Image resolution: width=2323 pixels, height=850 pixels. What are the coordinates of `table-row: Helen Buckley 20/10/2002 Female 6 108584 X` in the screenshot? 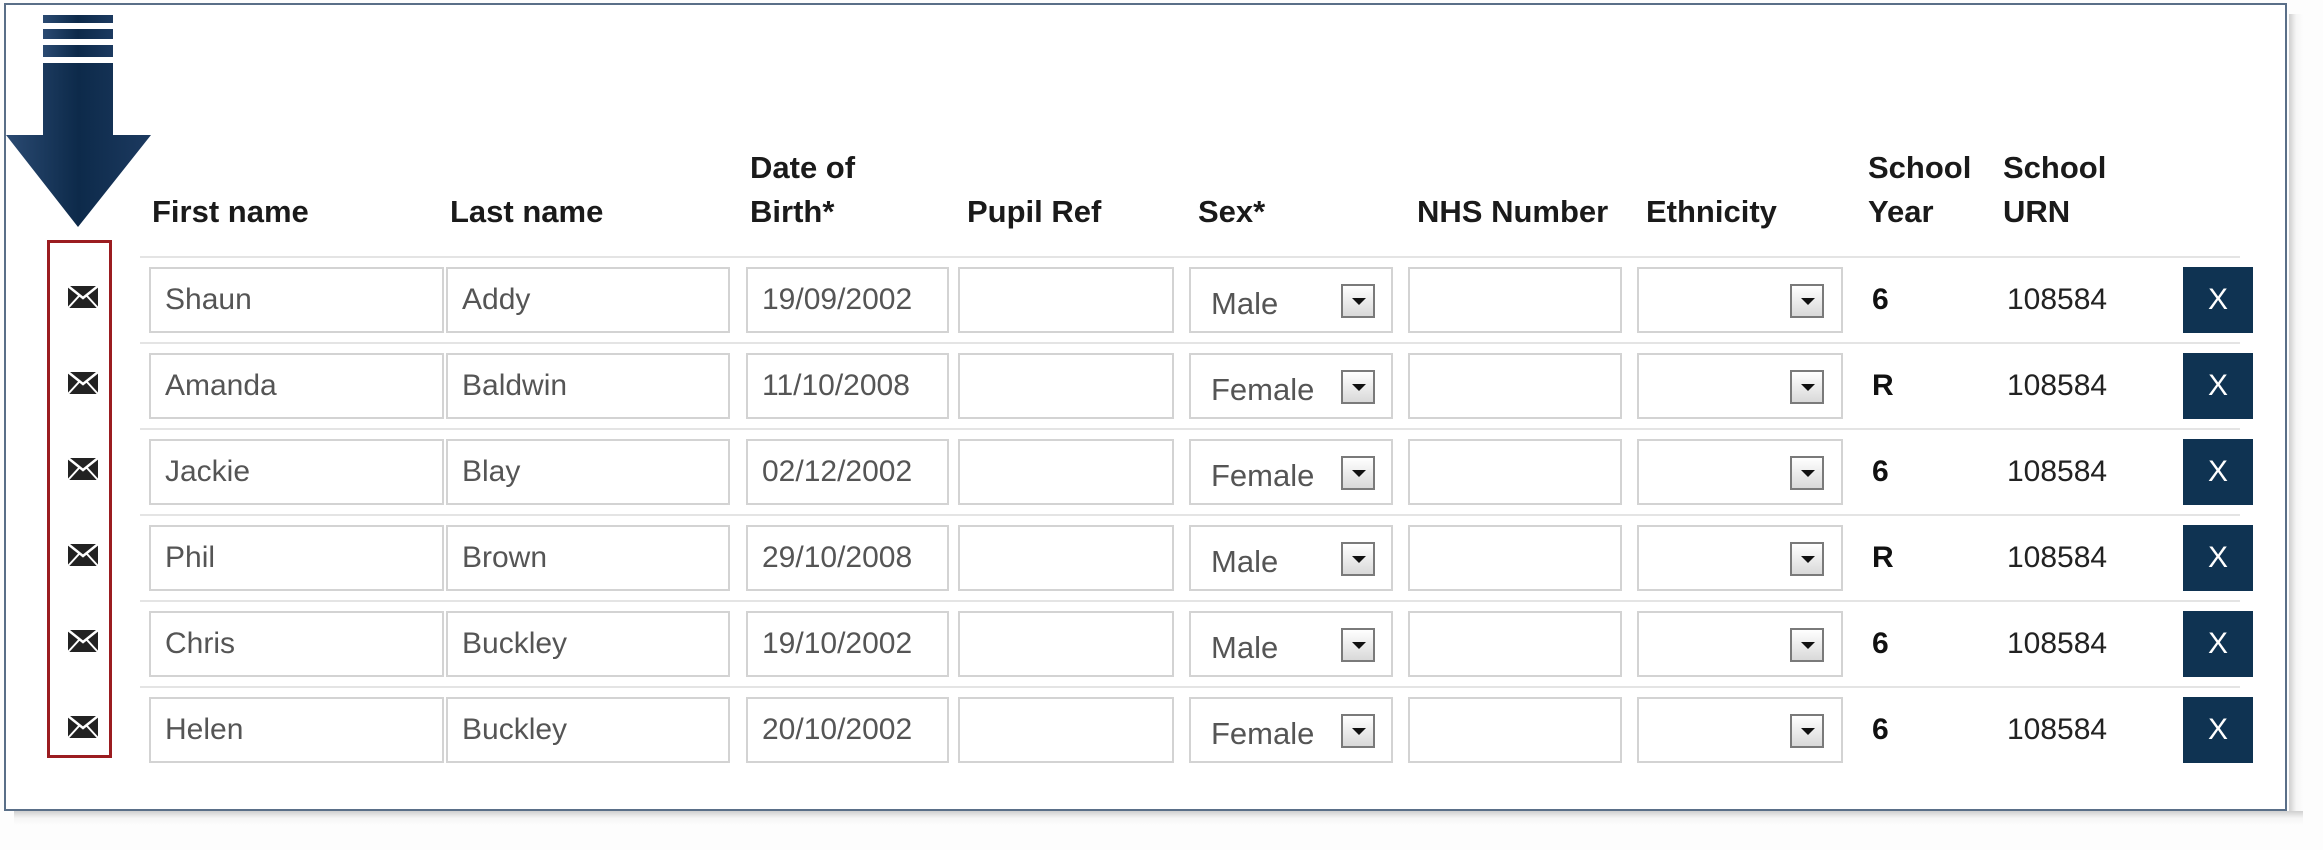 It's located at (1146, 730).